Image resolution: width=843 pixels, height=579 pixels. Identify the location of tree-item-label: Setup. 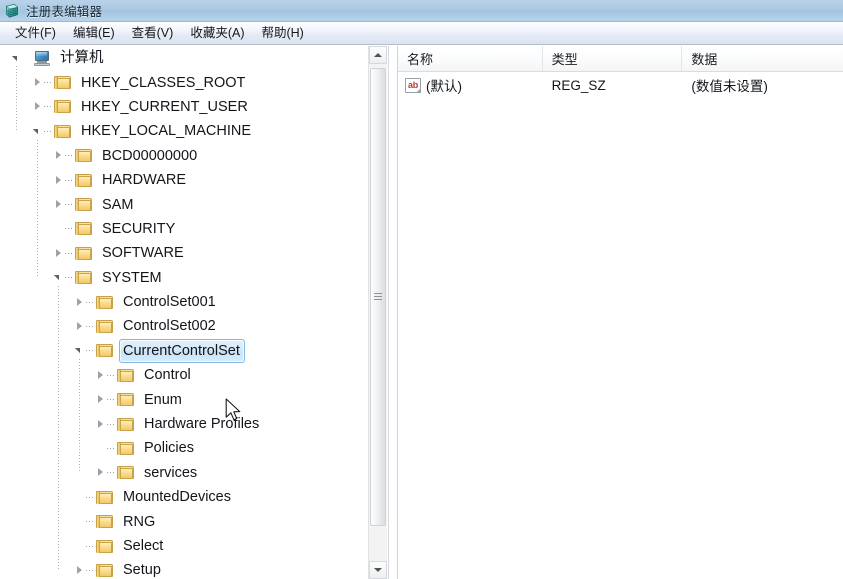
(142, 570).